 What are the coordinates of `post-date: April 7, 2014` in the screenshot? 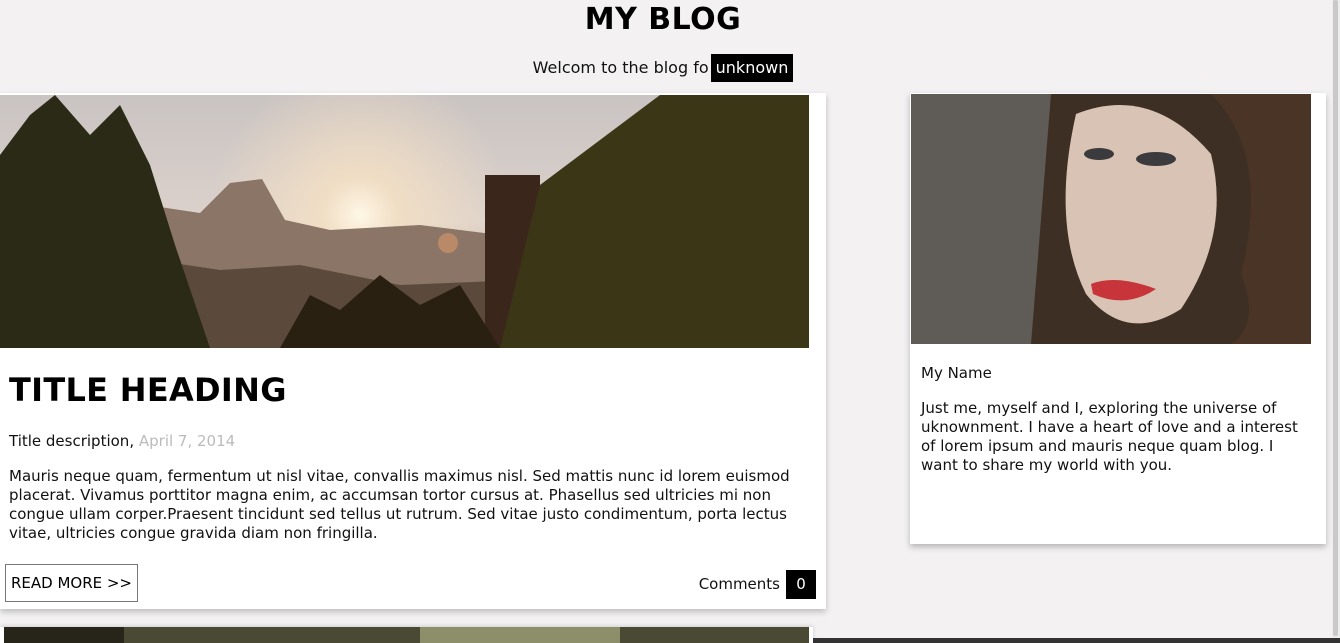 It's located at (187, 441).